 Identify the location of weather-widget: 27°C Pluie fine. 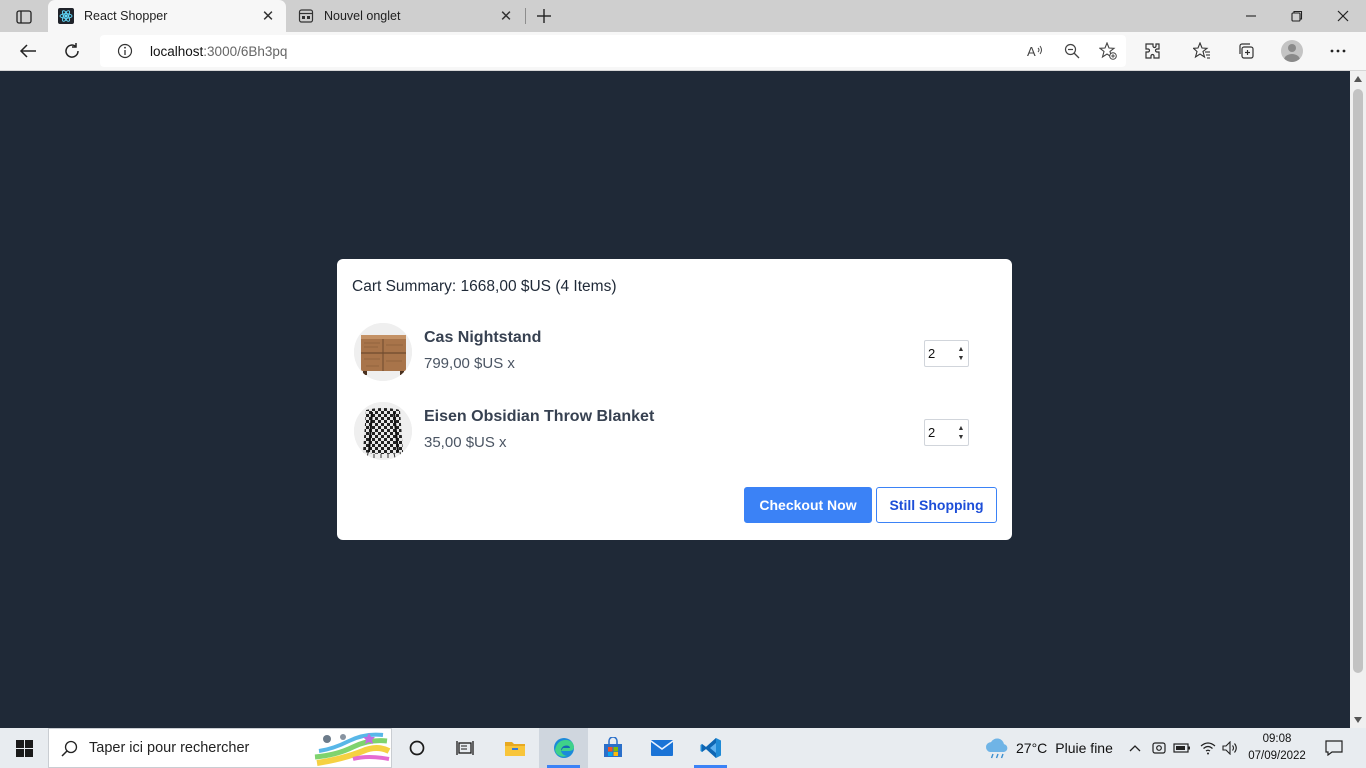
(1048, 748).